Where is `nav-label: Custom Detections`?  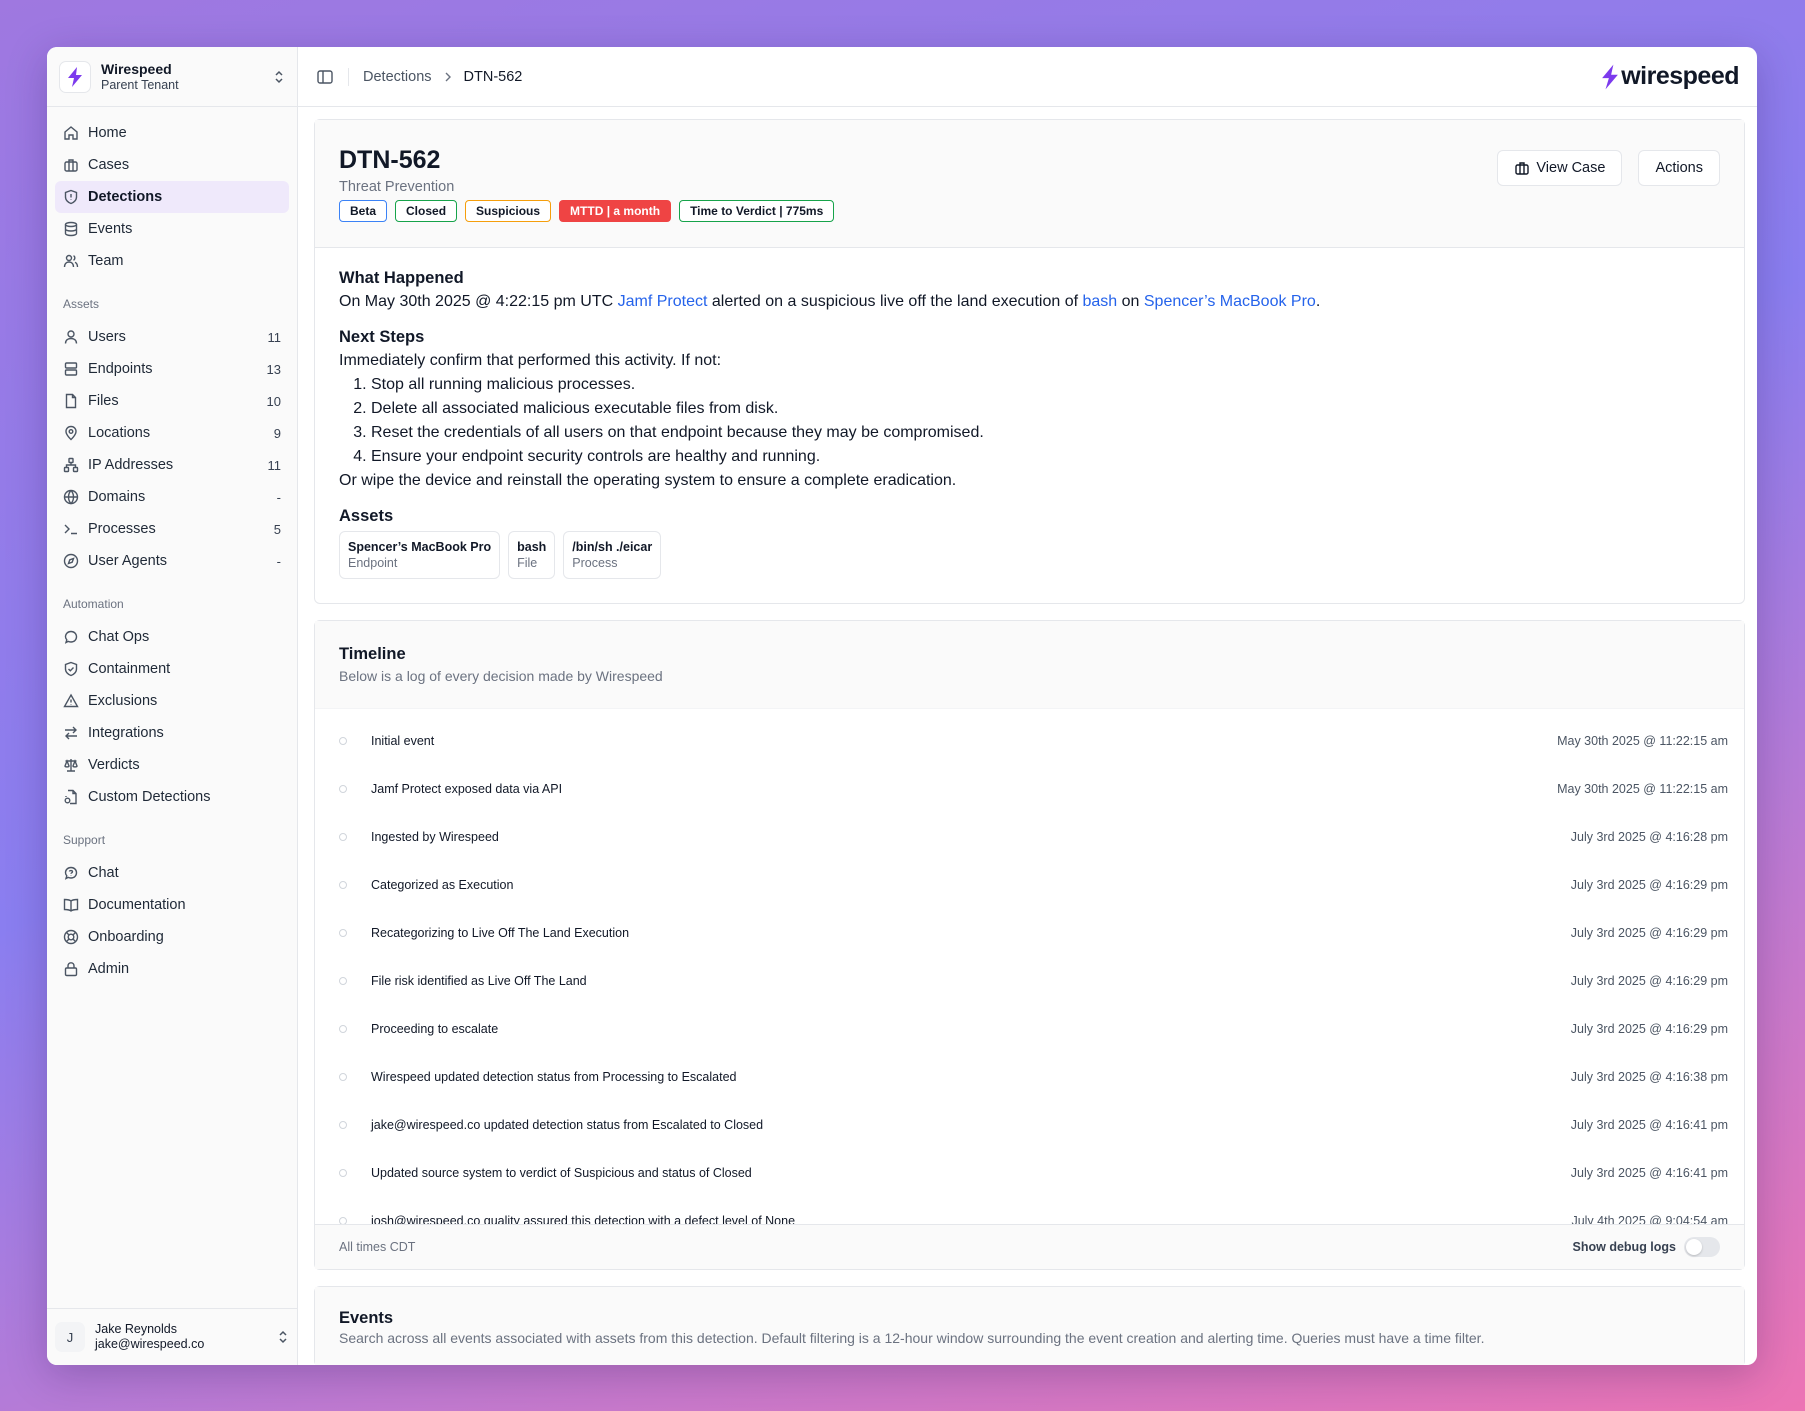 nav-label: Custom Detections is located at coordinates (149, 797).